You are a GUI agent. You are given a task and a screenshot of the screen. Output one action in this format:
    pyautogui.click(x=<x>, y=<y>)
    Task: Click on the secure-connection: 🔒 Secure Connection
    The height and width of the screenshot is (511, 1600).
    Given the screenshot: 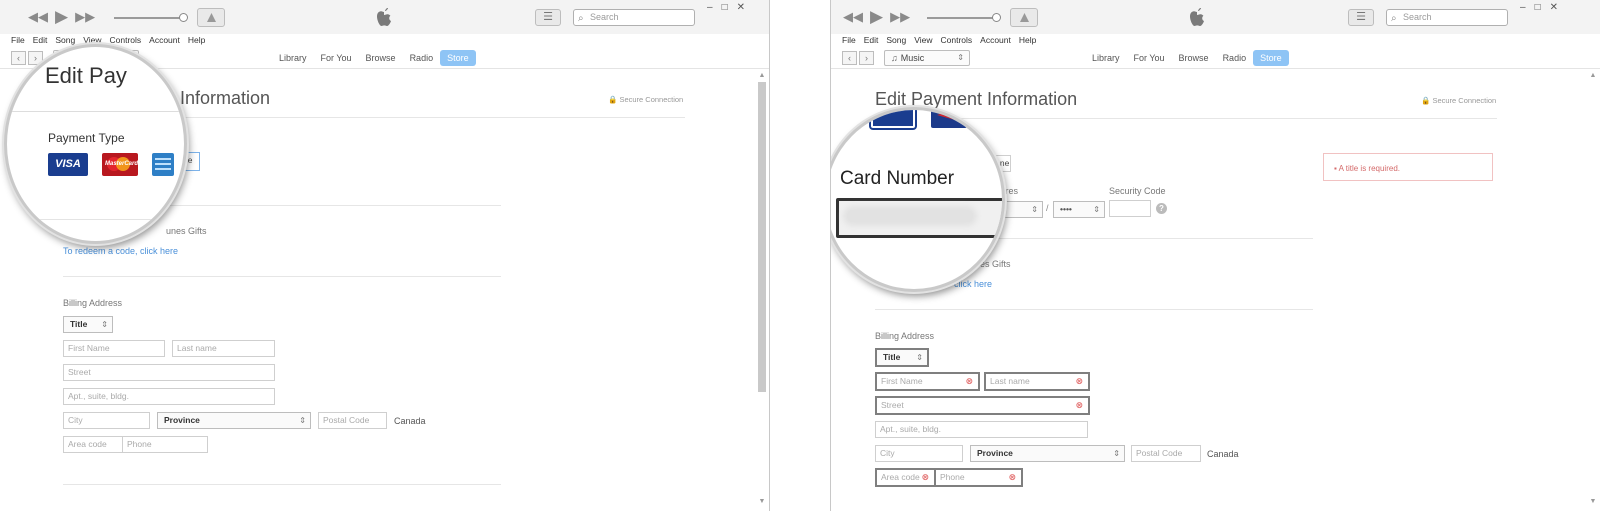 What is the action you would take?
    pyautogui.click(x=646, y=99)
    